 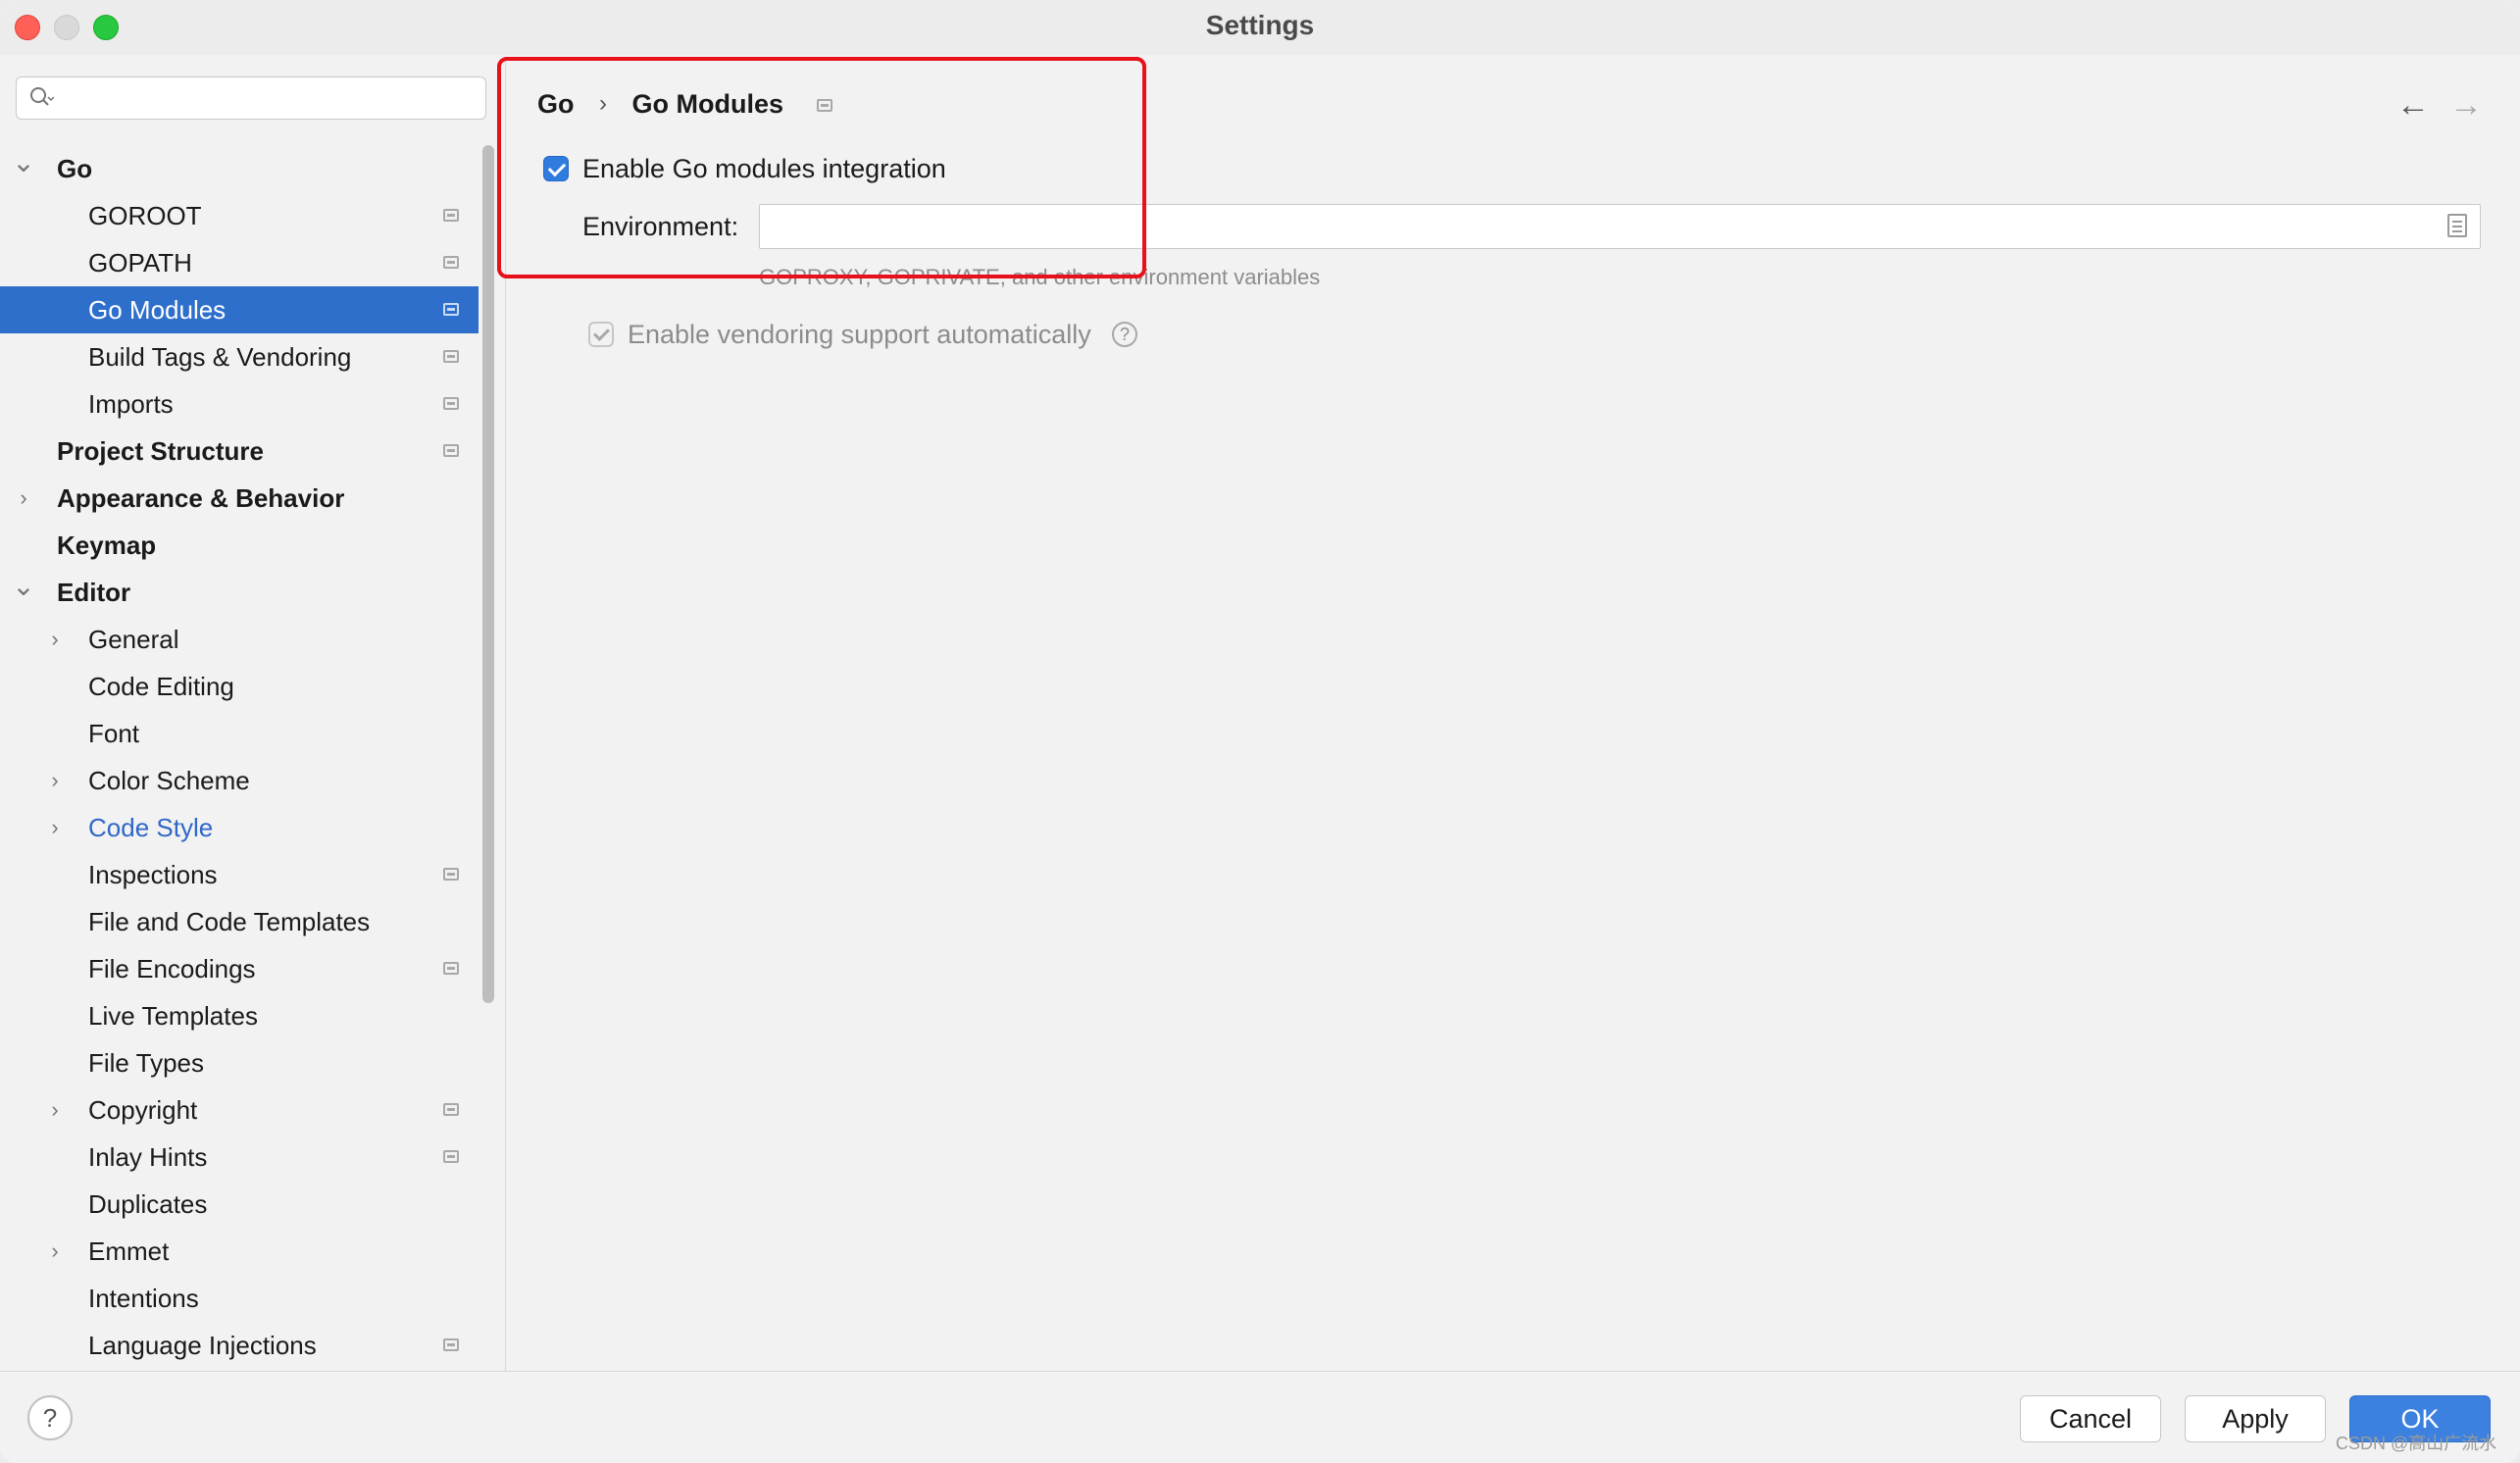 I want to click on sidebar-item-live-templates: Live Templates, so click(x=239, y=1016).